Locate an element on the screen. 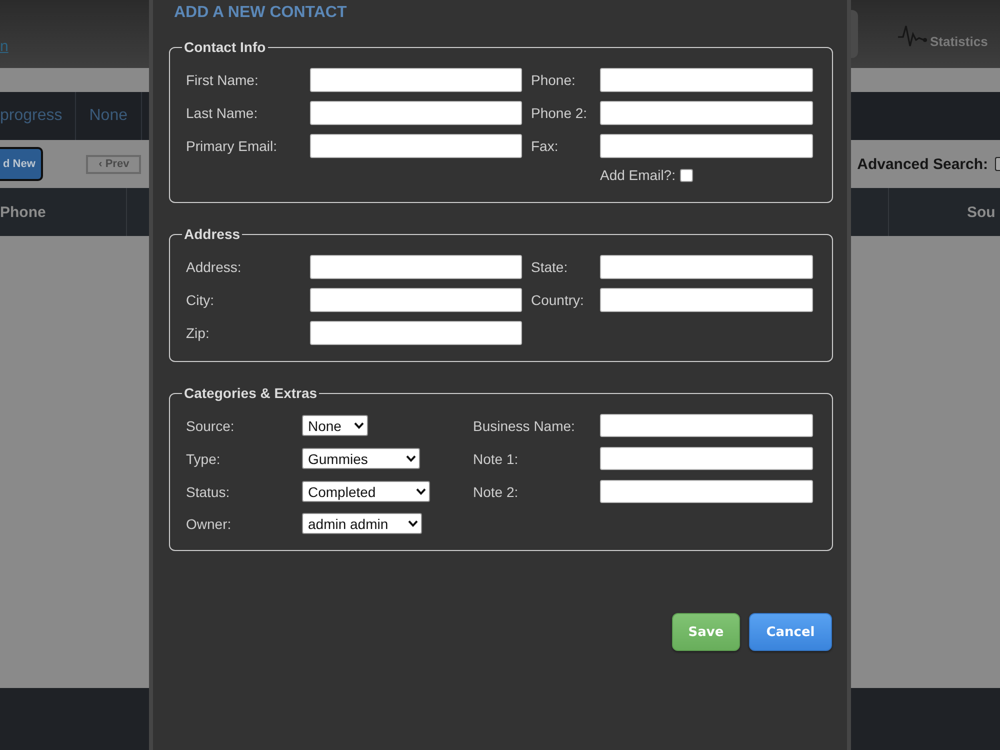 The width and height of the screenshot is (1000, 750). dropdown: None is located at coordinates (335, 425).